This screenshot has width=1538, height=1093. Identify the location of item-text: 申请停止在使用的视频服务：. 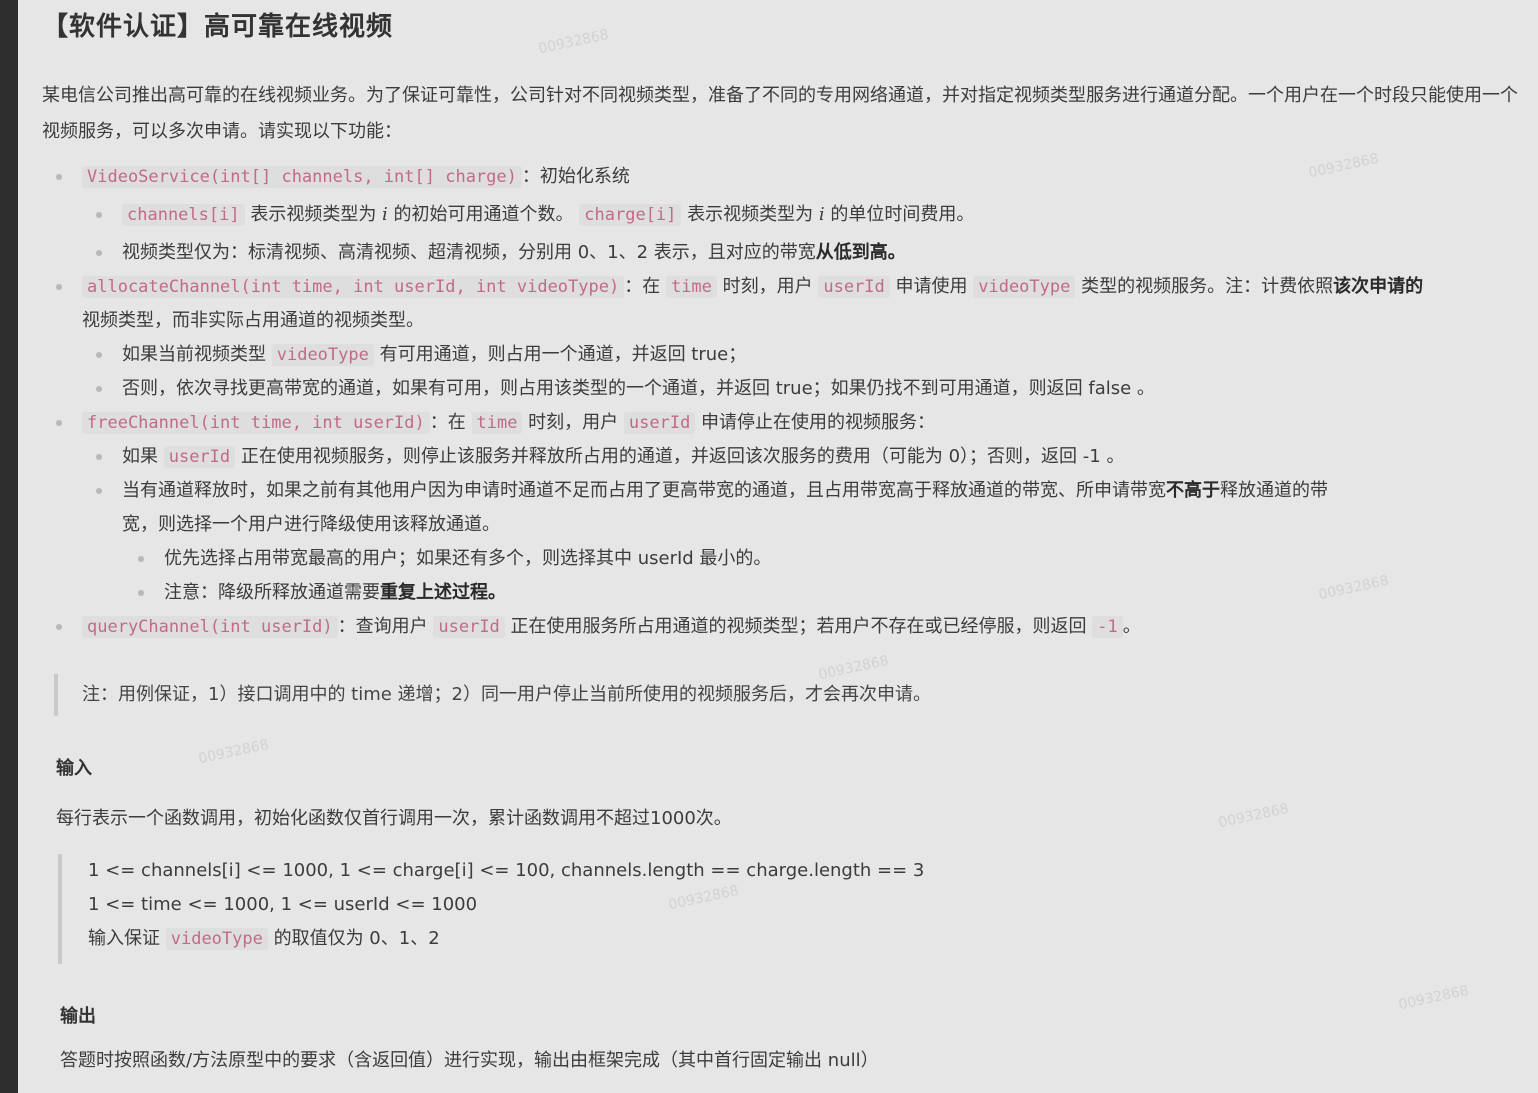
(815, 422).